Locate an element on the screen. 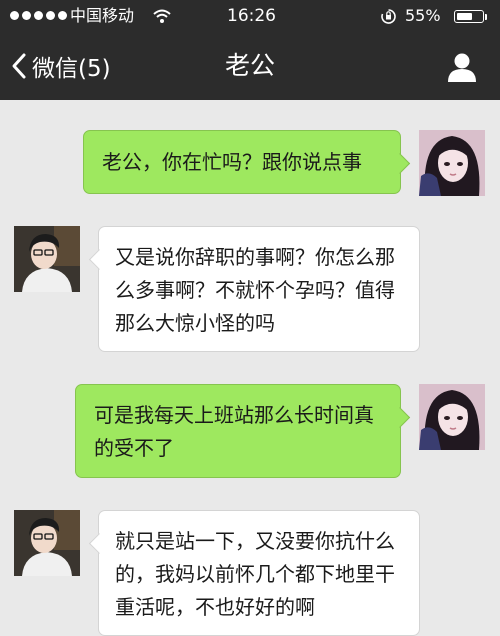 This screenshot has width=500, height=636. message-bubble-3: 可是我每天上班站那么长时间真的受不了 is located at coordinates (243, 431).